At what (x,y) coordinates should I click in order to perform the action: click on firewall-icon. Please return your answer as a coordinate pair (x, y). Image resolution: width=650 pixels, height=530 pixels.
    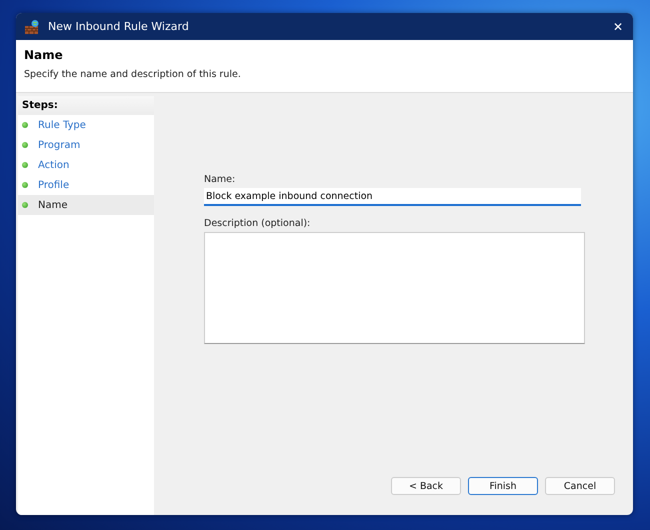
    Looking at the image, I should click on (32, 26).